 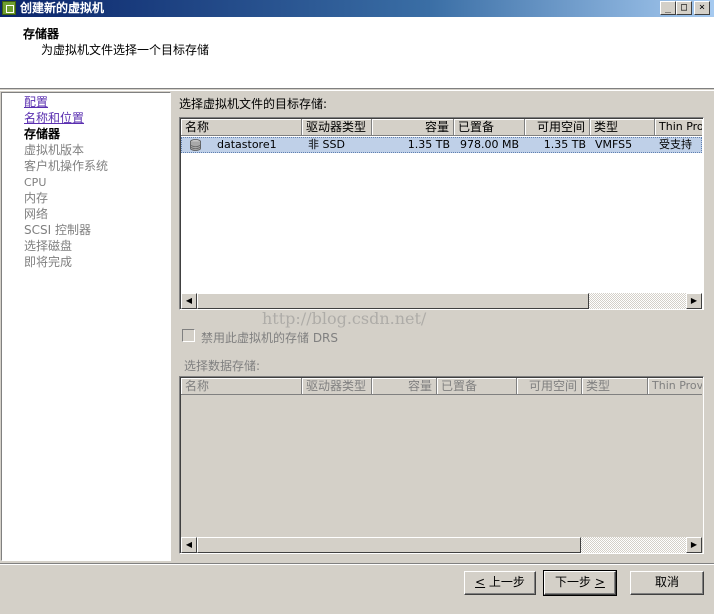 I want to click on cell-provisioned: 978.00 MB, so click(x=490, y=144).